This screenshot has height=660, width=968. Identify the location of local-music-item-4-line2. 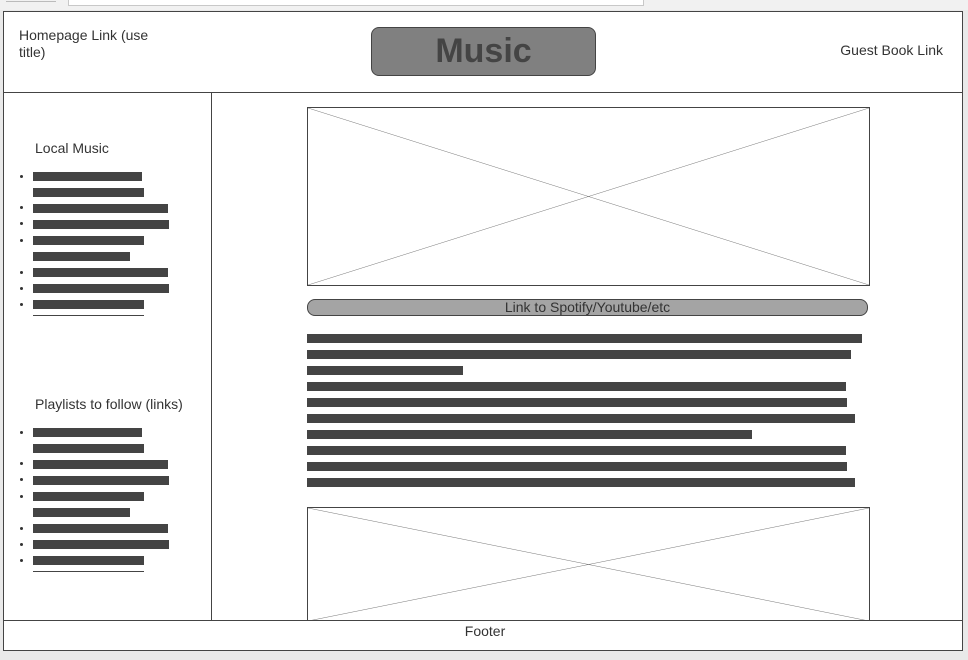
(81, 256).